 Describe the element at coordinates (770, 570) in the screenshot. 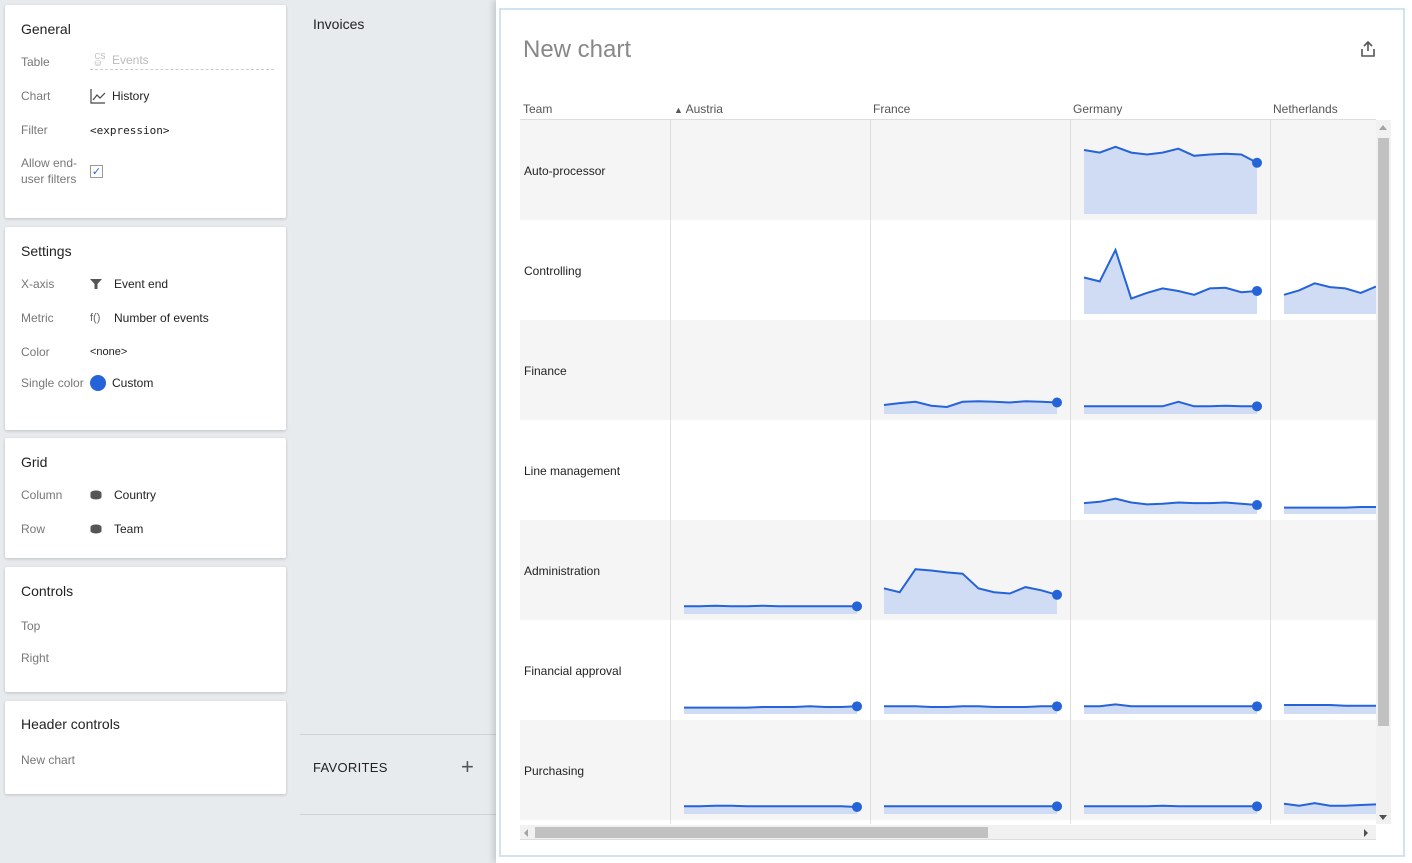

I see `sparkline-administration-austria` at that location.